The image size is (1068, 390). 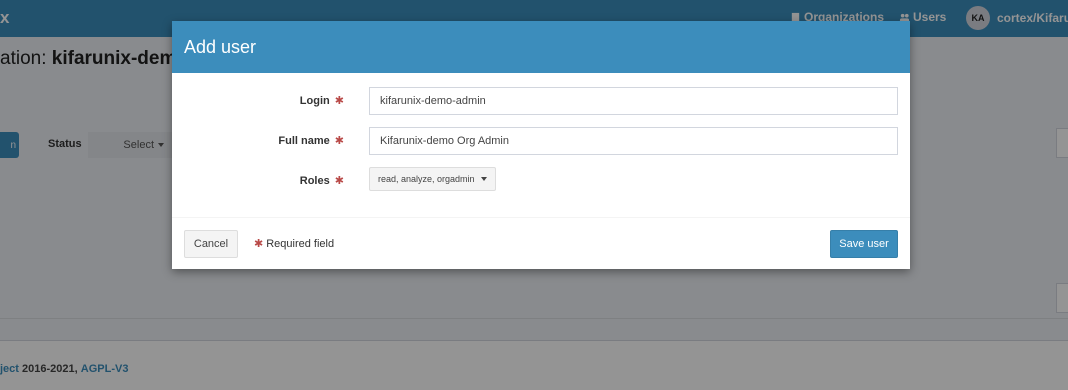 What do you see at coordinates (864, 244) in the screenshot?
I see `save-user-button: Save user` at bounding box center [864, 244].